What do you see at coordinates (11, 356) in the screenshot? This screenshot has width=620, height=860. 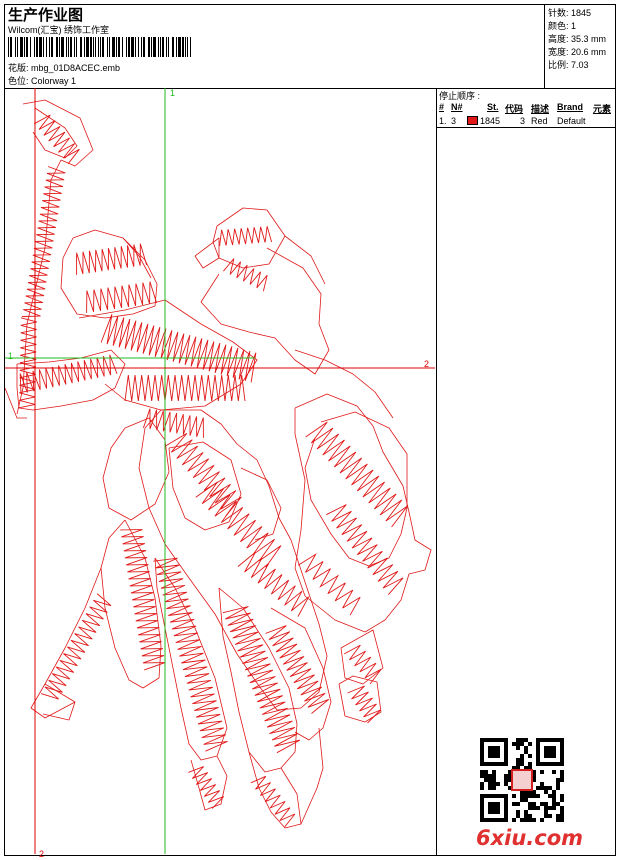 I see `green-axis-left-label: 1` at bounding box center [11, 356].